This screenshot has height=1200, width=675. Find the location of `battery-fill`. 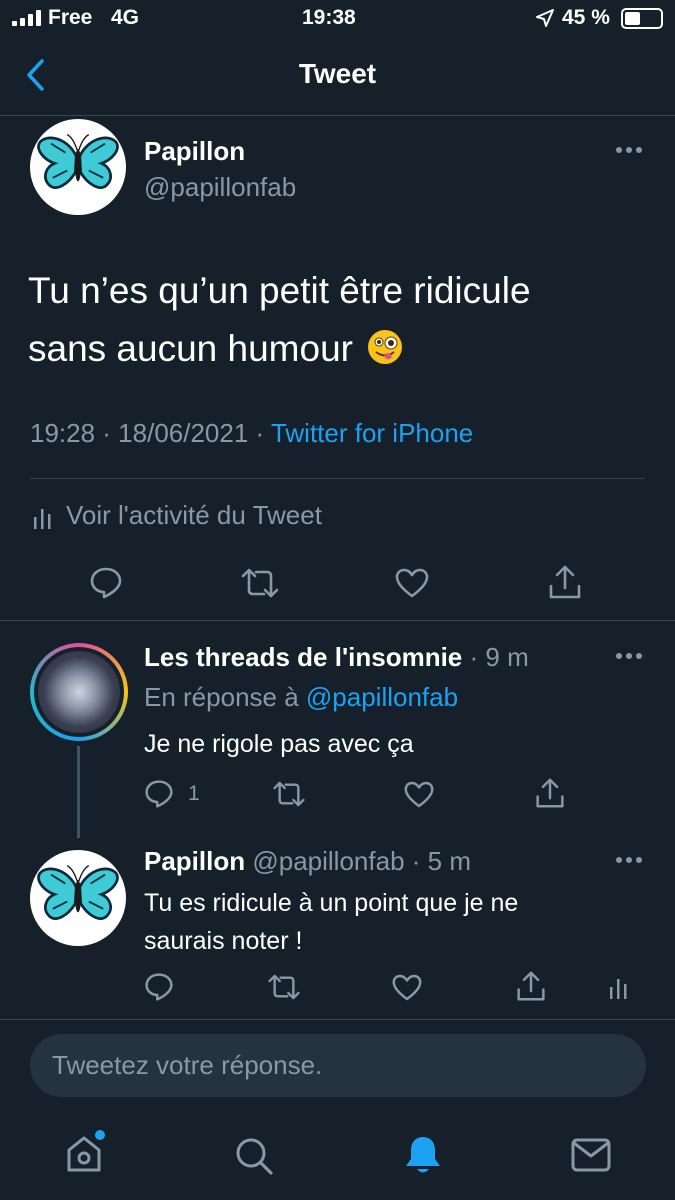

battery-fill is located at coordinates (632, 18).